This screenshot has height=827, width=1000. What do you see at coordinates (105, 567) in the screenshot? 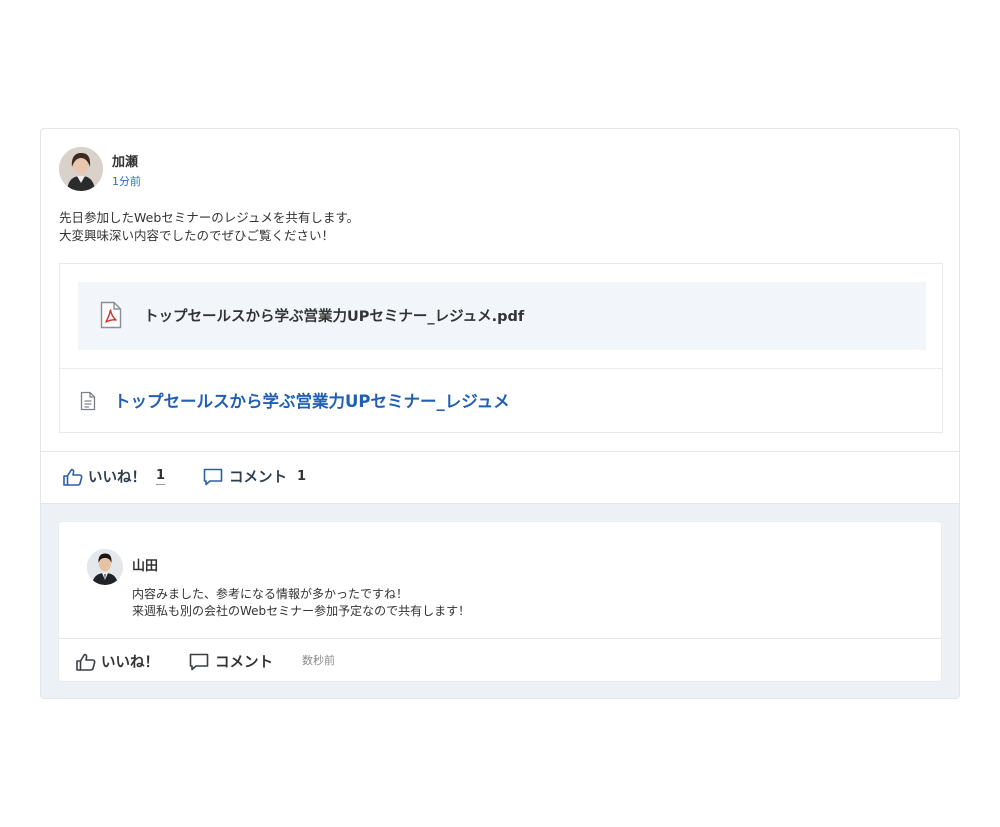
I see `commenter-avatar` at bounding box center [105, 567].